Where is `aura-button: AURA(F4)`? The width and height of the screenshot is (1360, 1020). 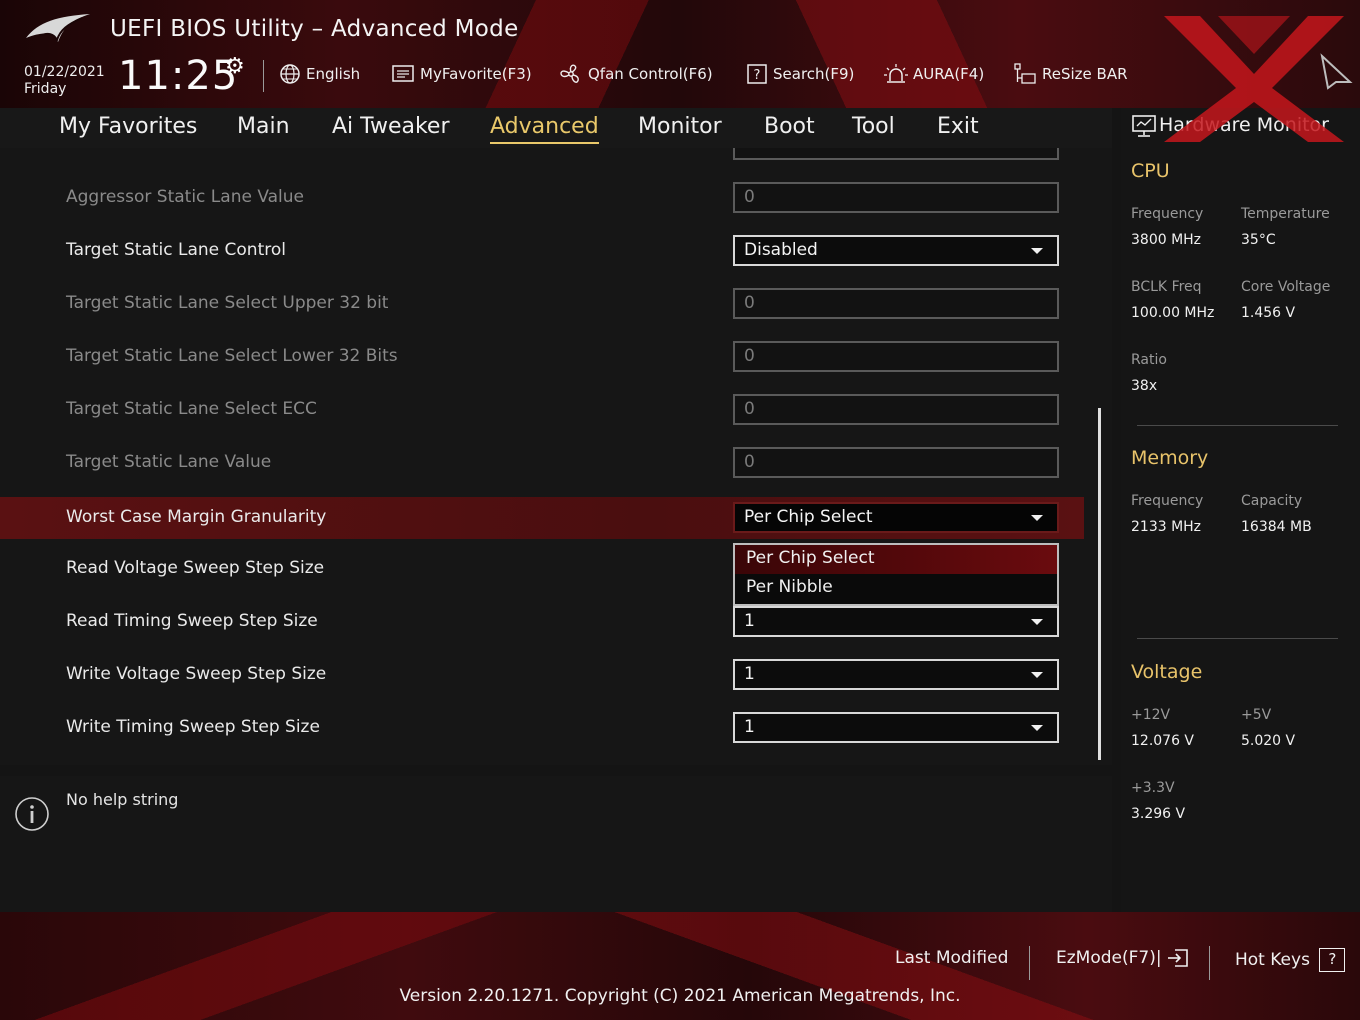
aura-button: AURA(F4) is located at coordinates (934, 74).